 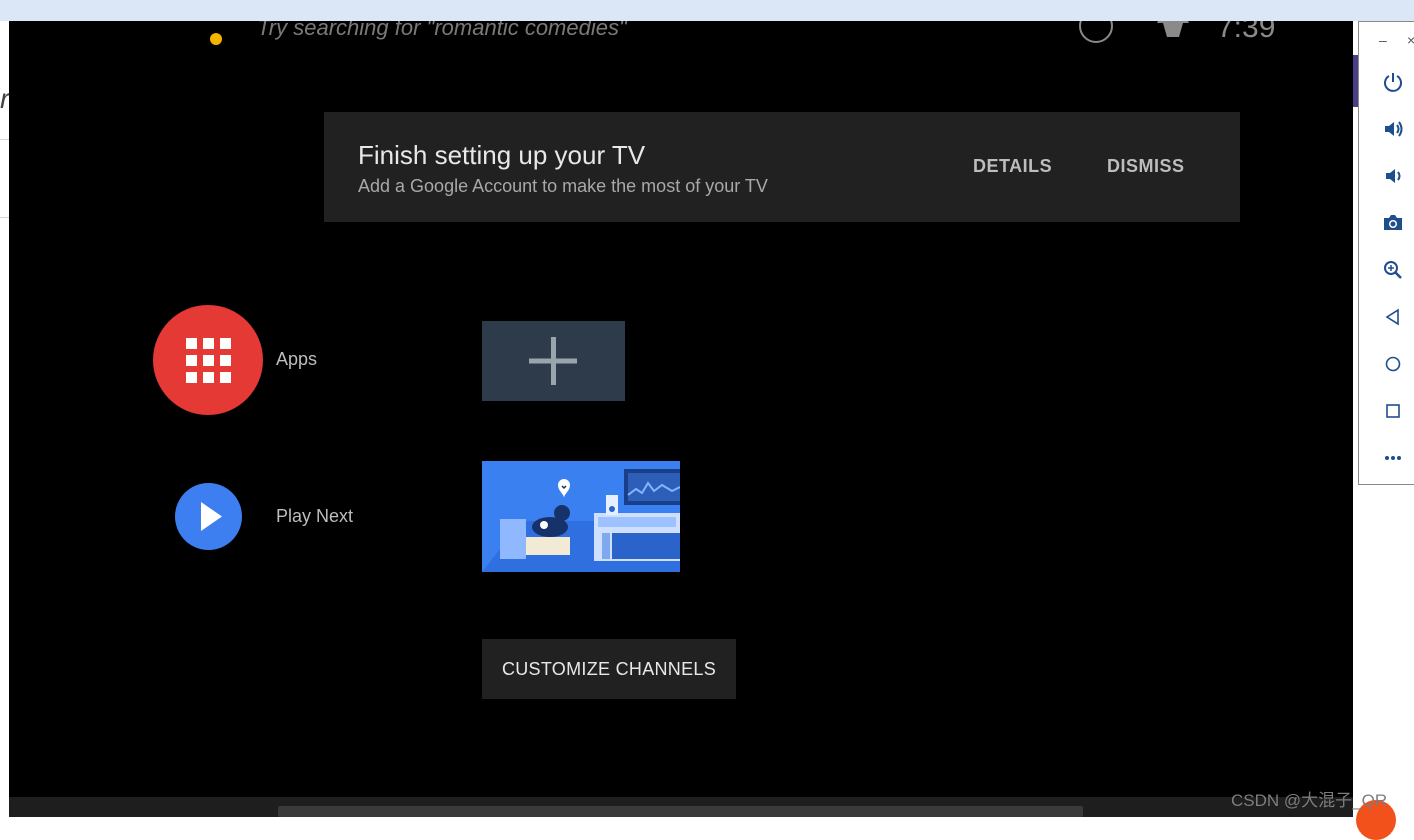 I want to click on apps-button, so click(x=208, y=360).